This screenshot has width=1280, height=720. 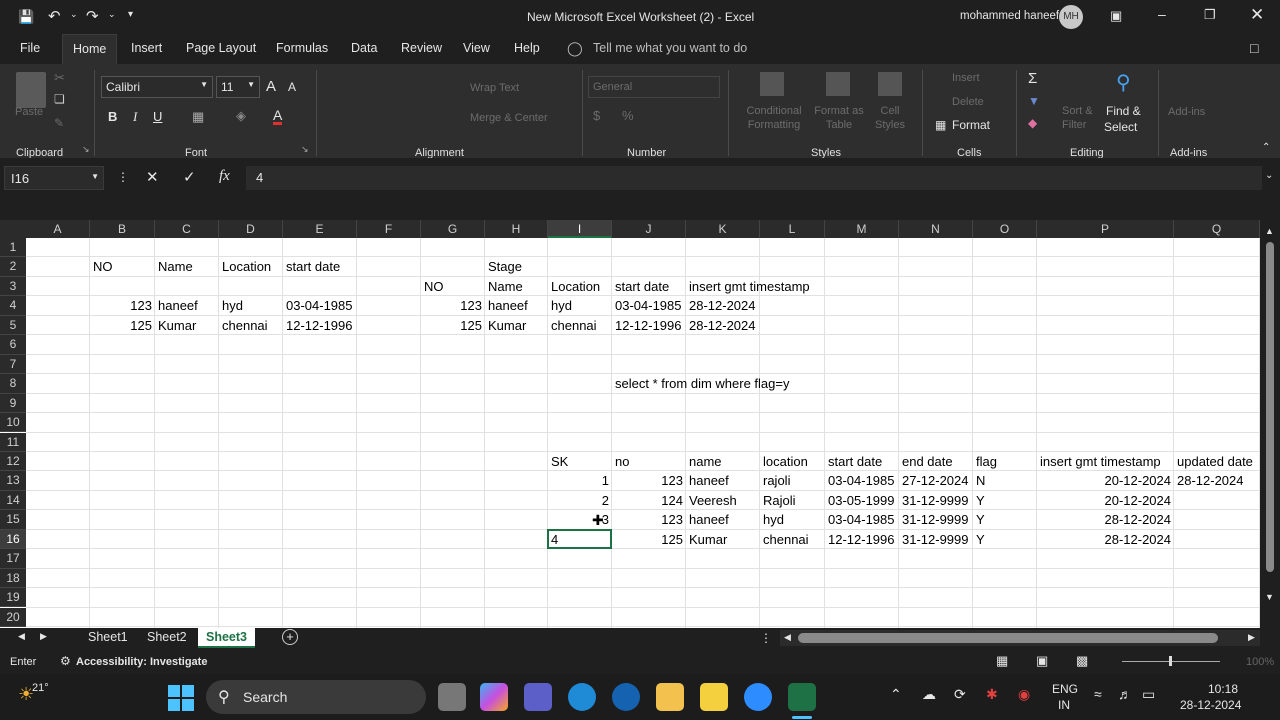 I want to click on delete-cells-button: Delete, so click(x=968, y=102).